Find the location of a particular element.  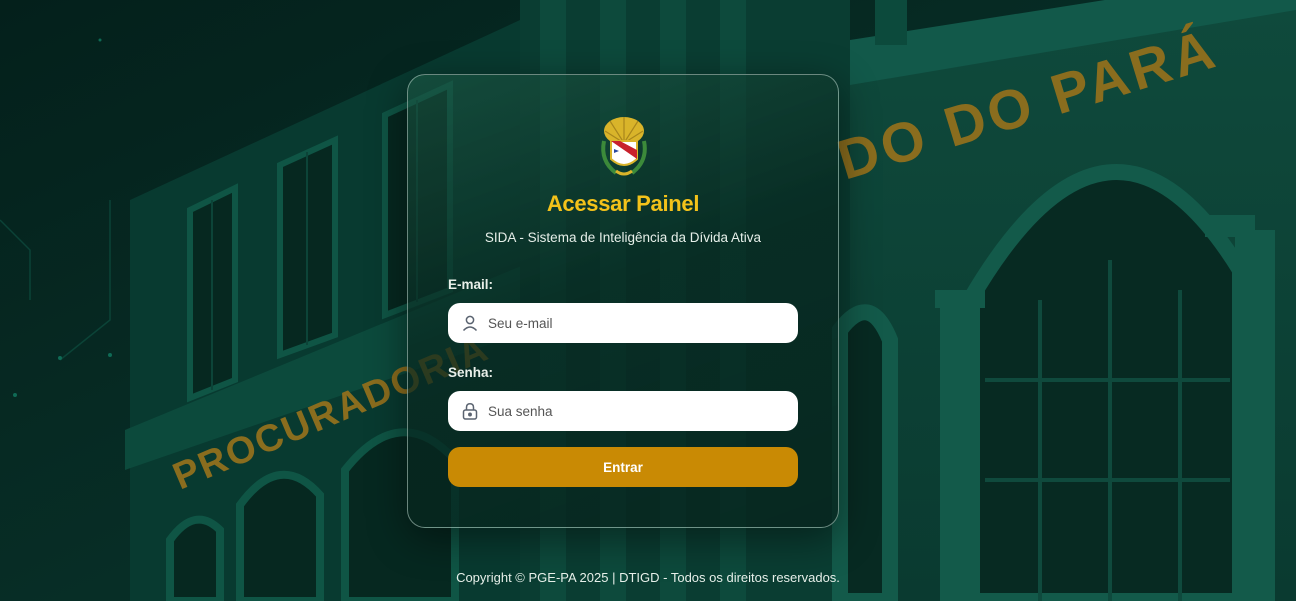

email-label: E-mail: is located at coordinates (471, 284).